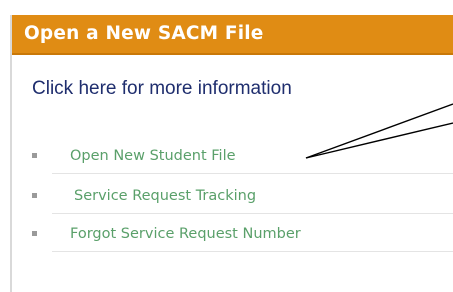  I want to click on menu-item-open-new-student-file: Open New Student File, so click(240, 161).